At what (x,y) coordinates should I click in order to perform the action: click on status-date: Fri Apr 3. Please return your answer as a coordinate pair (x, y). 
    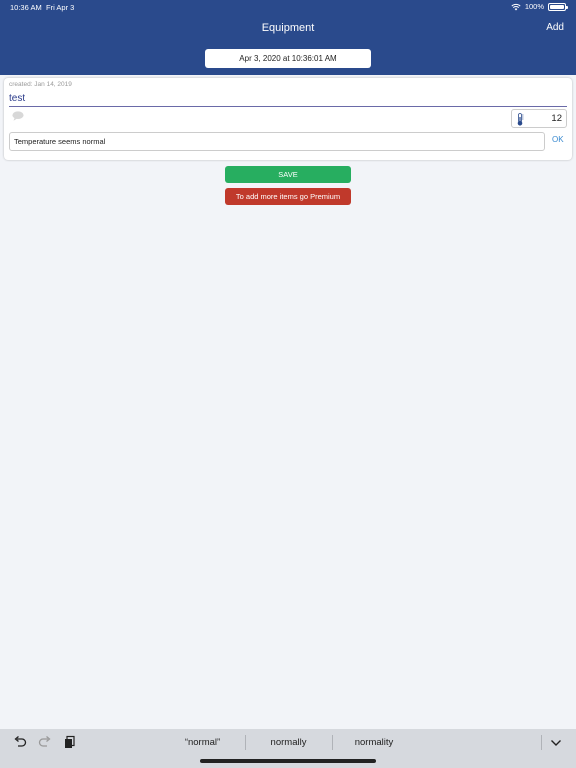
    Looking at the image, I should click on (60, 7).